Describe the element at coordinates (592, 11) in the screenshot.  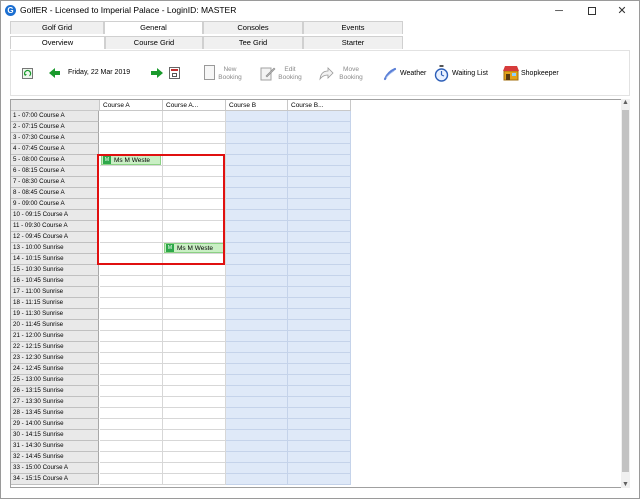
I see `maximize-button` at that location.